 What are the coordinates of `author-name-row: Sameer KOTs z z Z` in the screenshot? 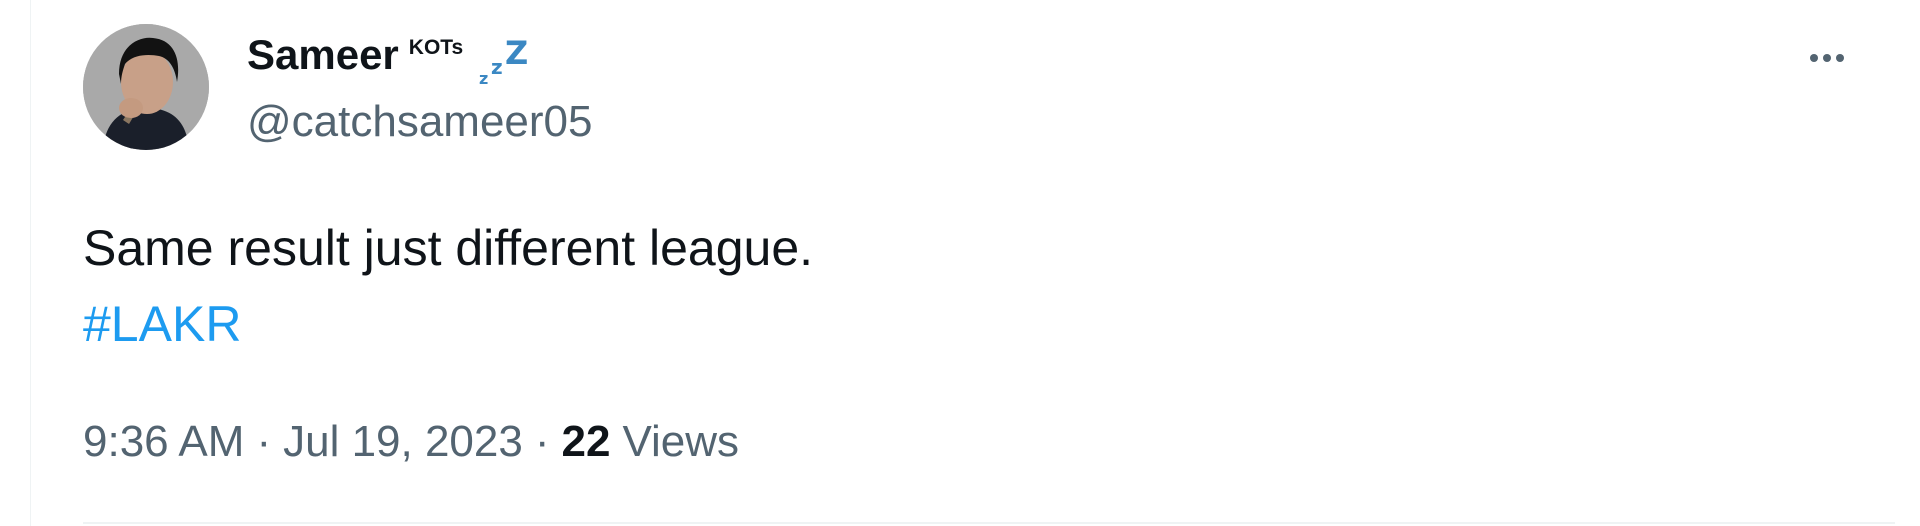 It's located at (392, 59).